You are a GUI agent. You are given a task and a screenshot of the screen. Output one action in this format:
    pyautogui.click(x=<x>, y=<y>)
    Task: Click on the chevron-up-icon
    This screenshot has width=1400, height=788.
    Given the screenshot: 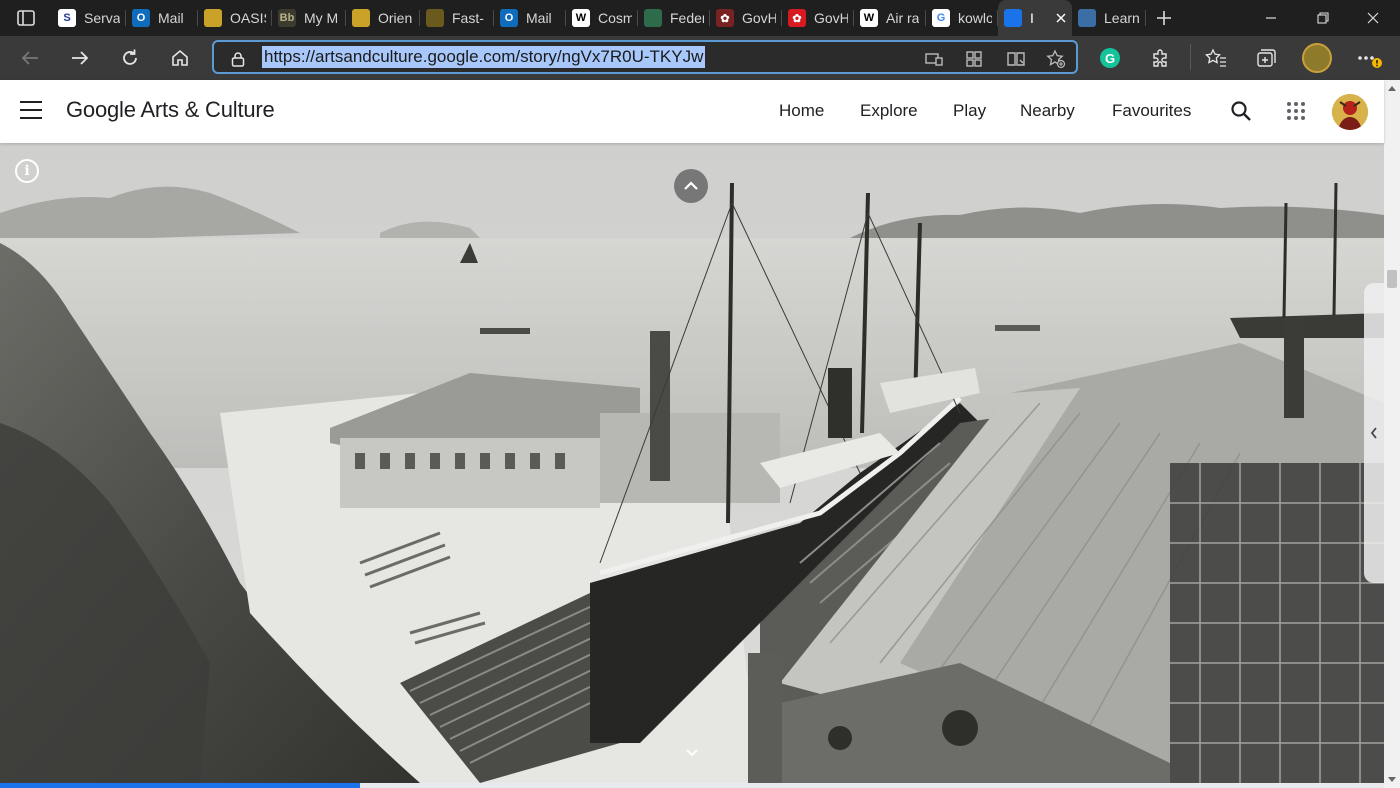 What is the action you would take?
    pyautogui.click(x=691, y=185)
    